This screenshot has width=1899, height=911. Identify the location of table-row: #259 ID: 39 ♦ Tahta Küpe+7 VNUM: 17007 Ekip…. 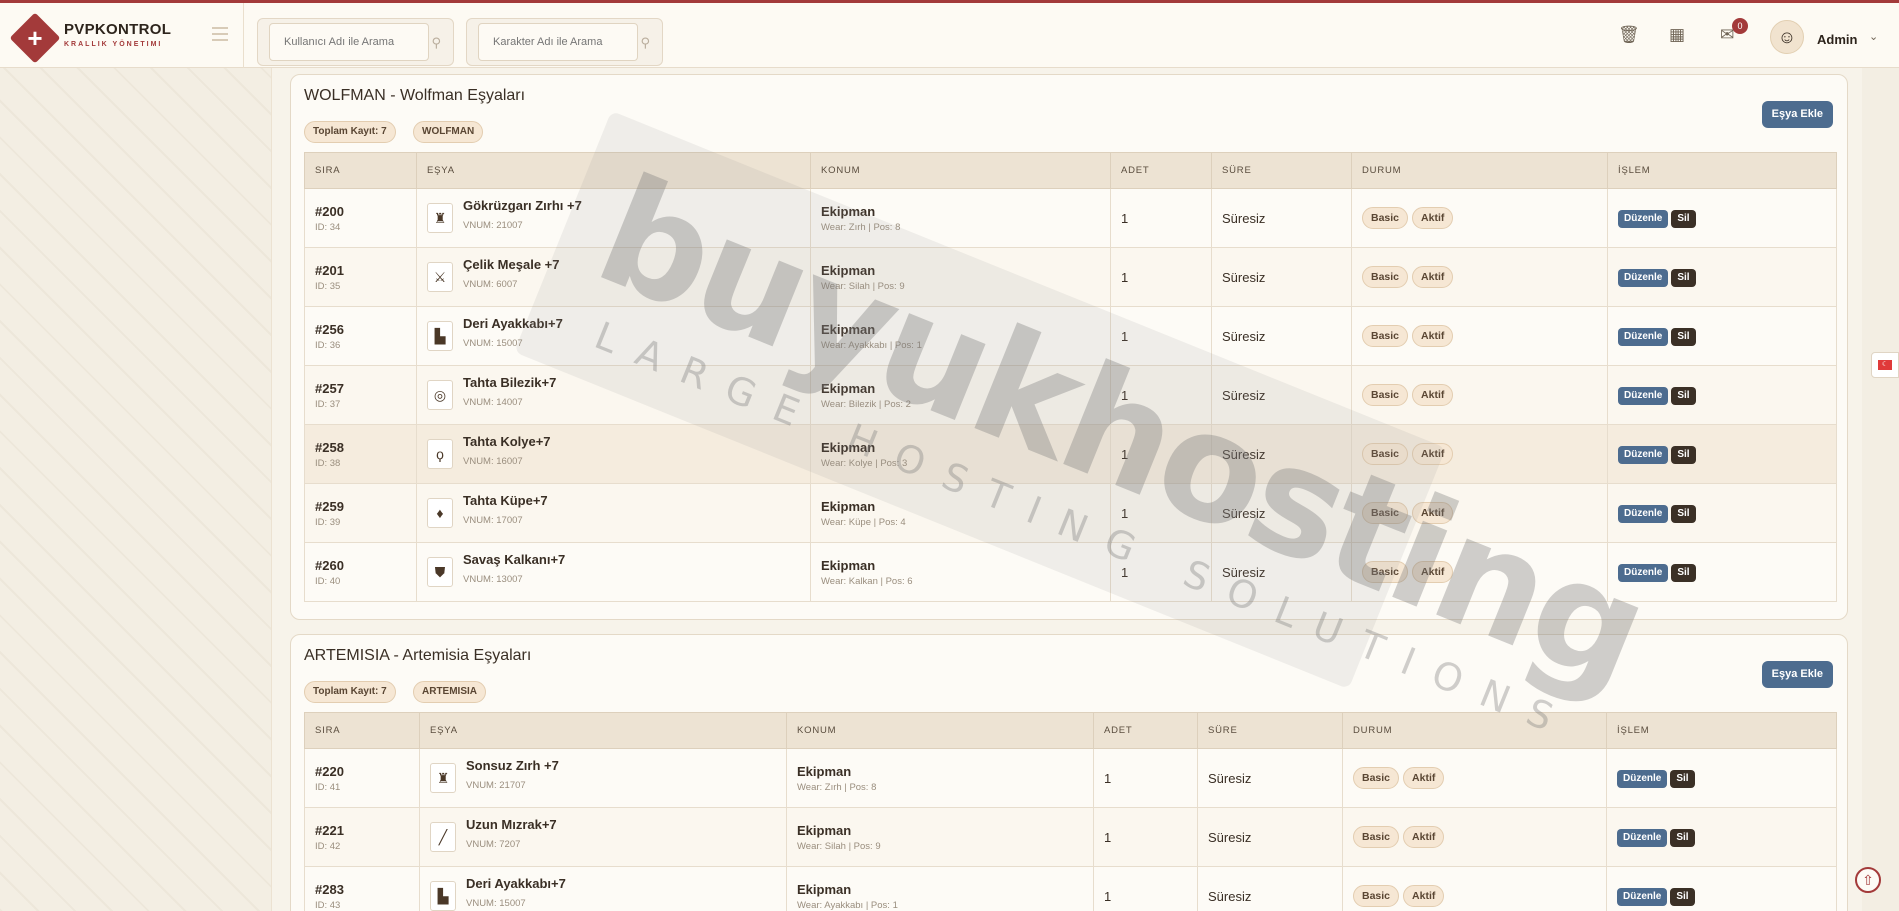
(1070, 513).